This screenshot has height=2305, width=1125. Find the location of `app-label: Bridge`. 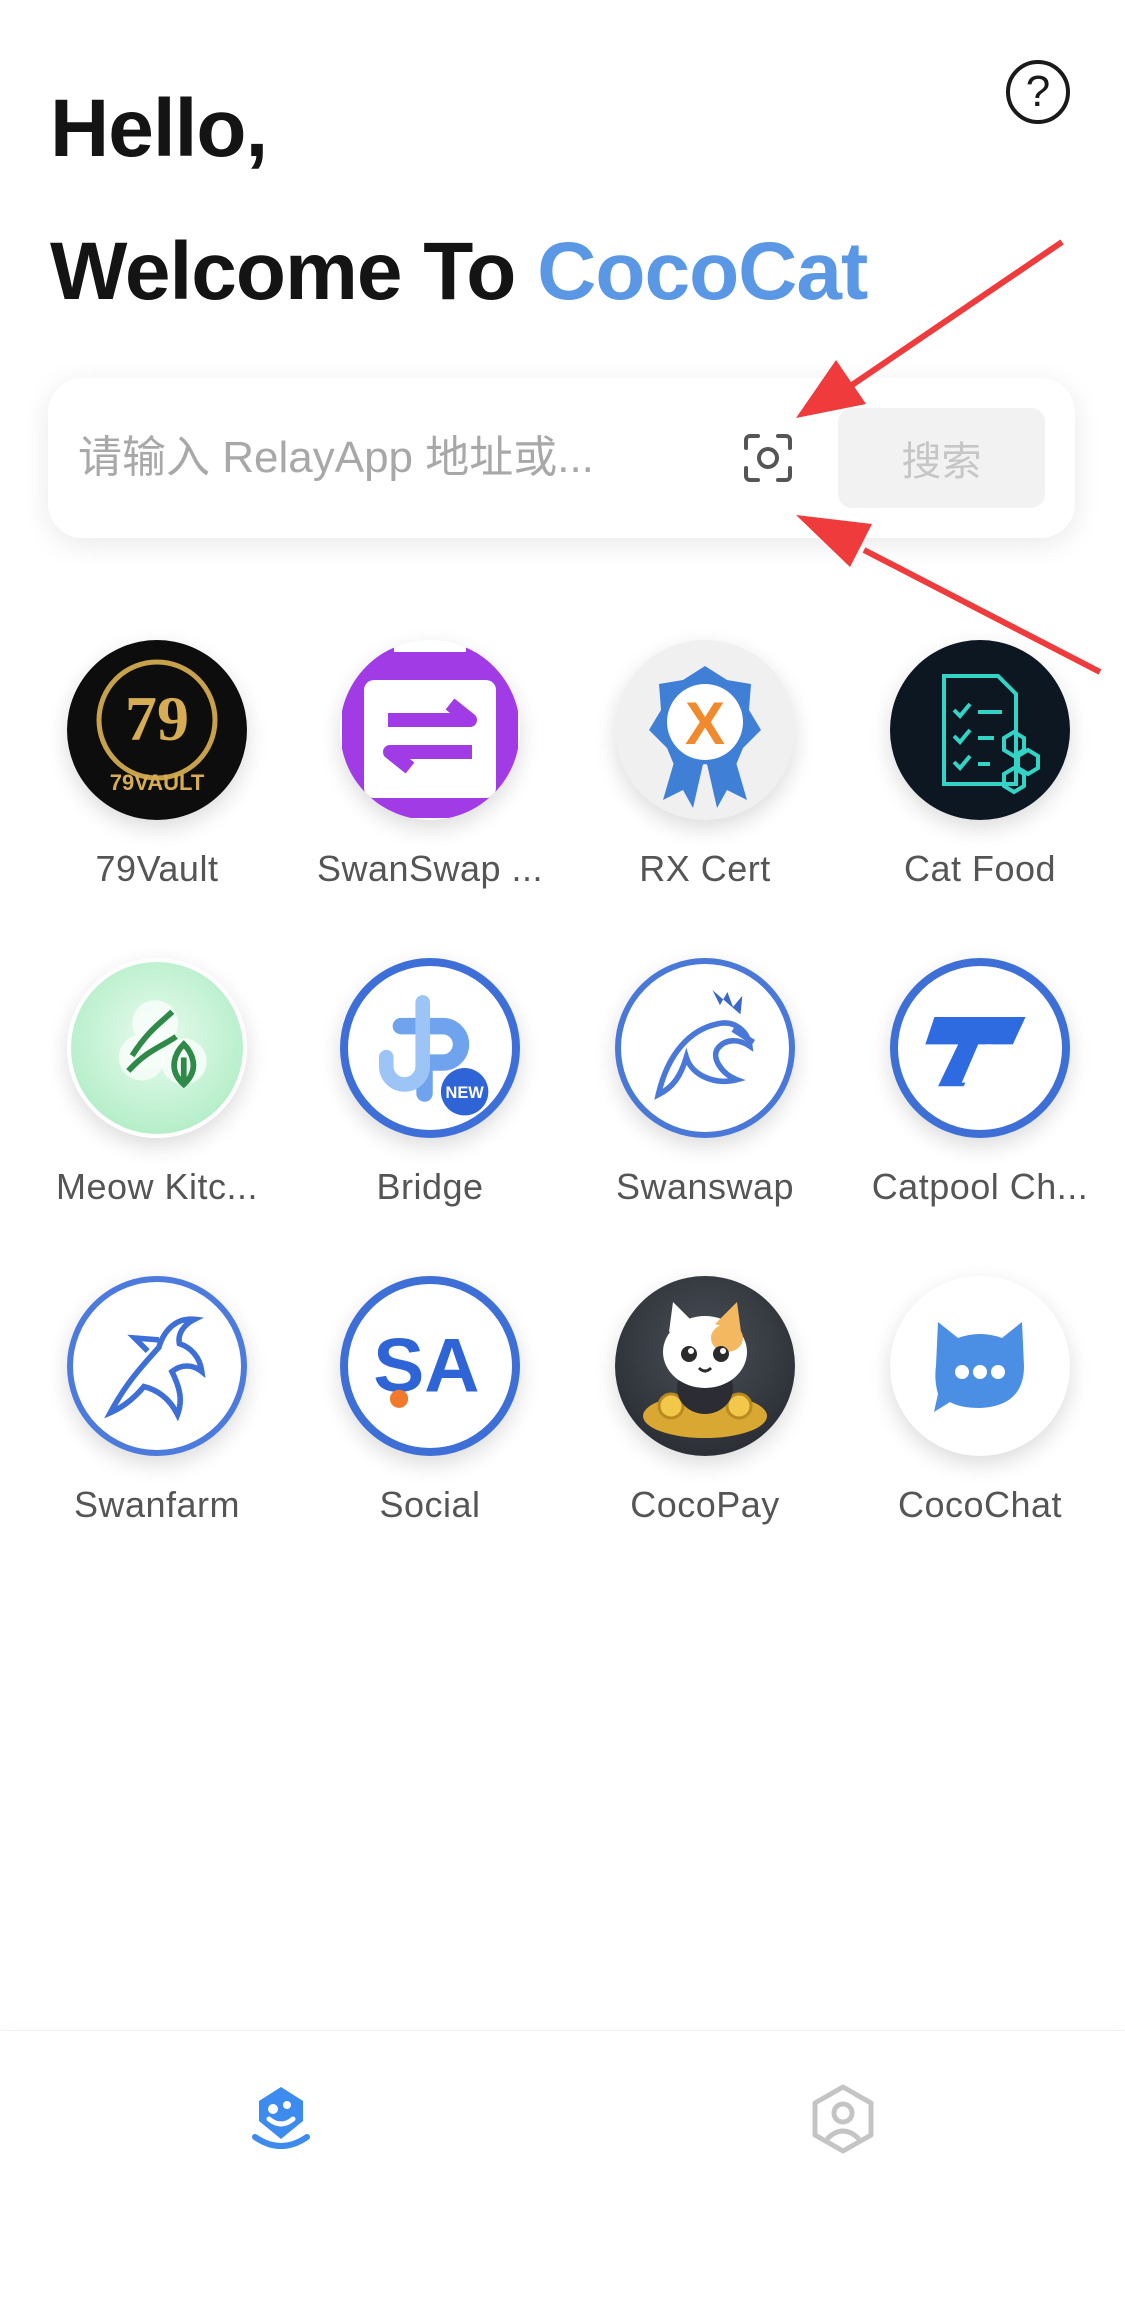

app-label: Bridge is located at coordinates (430, 1186).